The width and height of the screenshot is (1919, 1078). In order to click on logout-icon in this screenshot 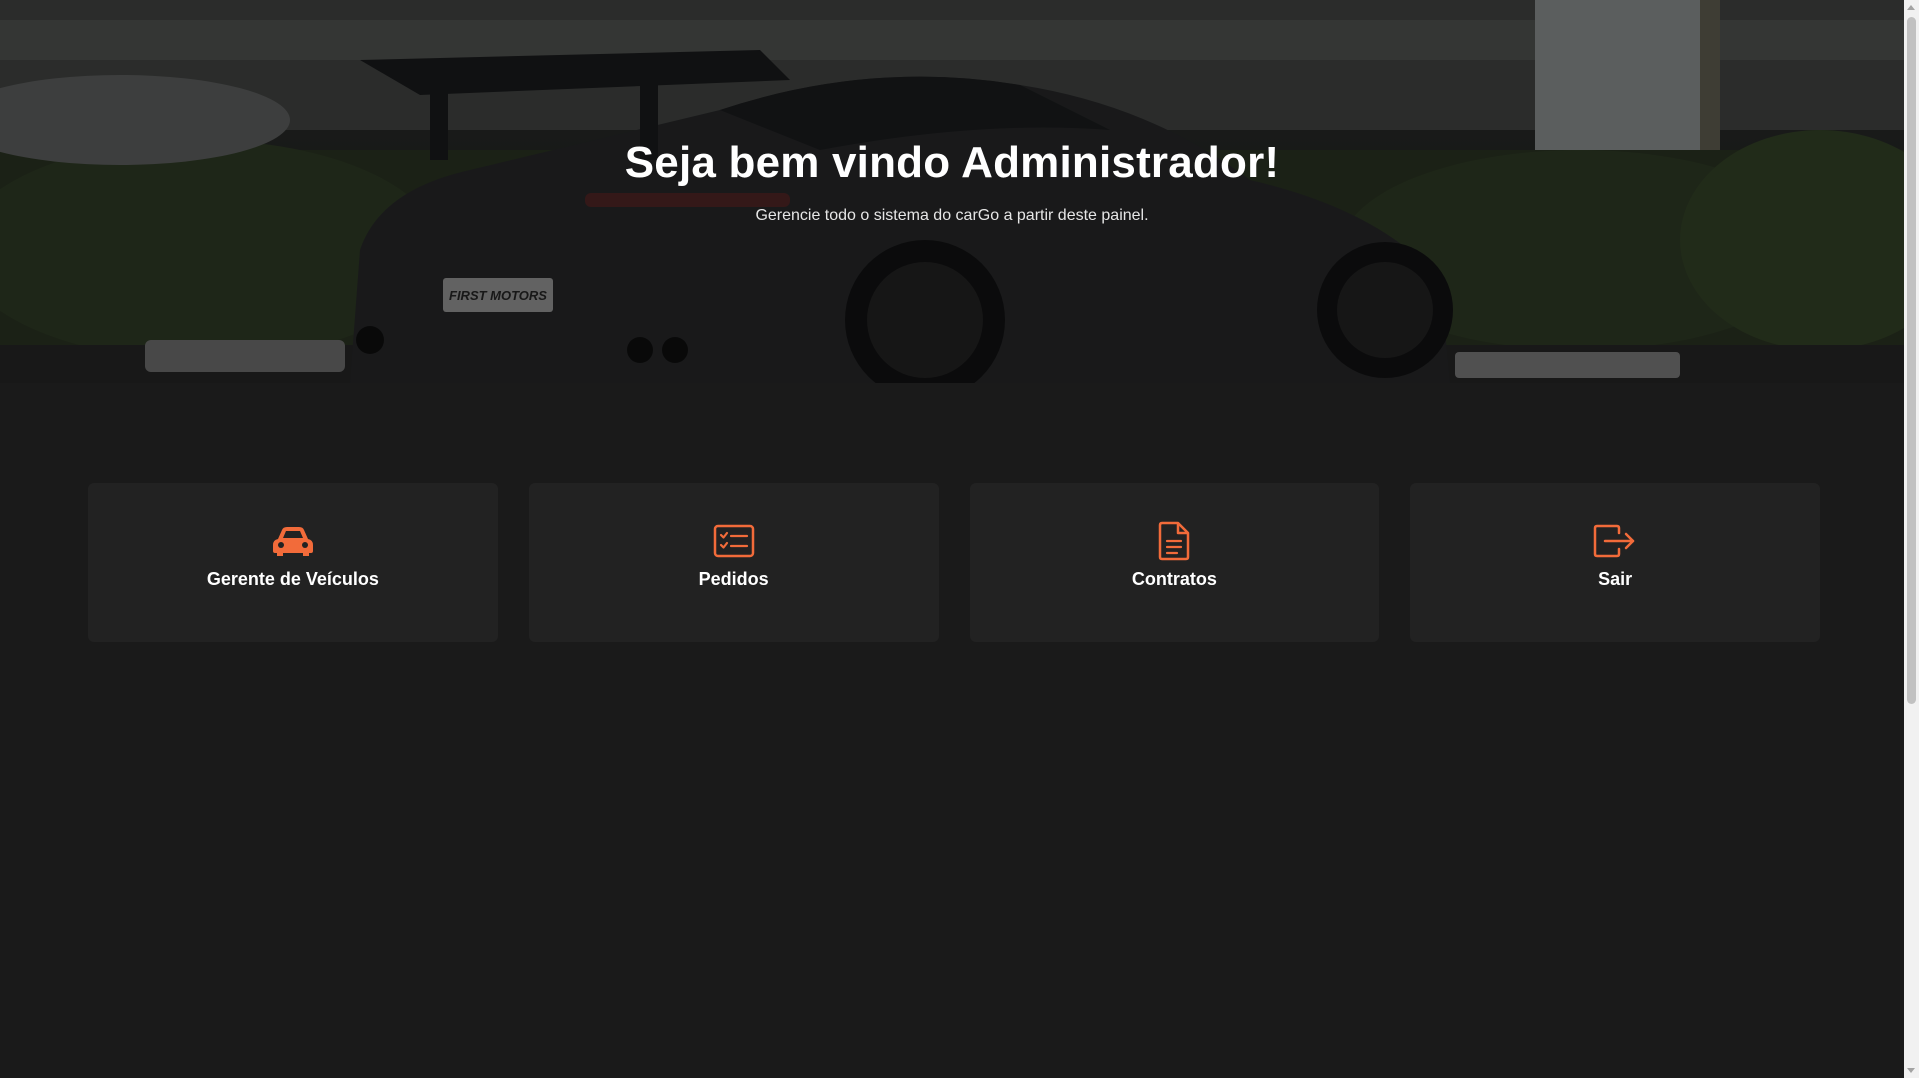, I will do `click(1615, 541)`.